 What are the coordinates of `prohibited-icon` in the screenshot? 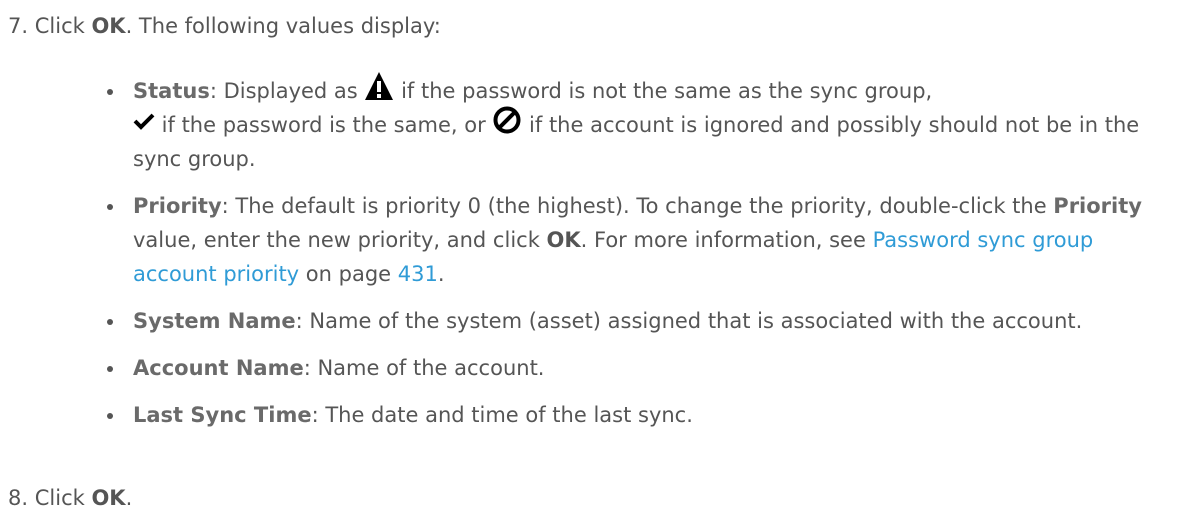 It's located at (507, 120).